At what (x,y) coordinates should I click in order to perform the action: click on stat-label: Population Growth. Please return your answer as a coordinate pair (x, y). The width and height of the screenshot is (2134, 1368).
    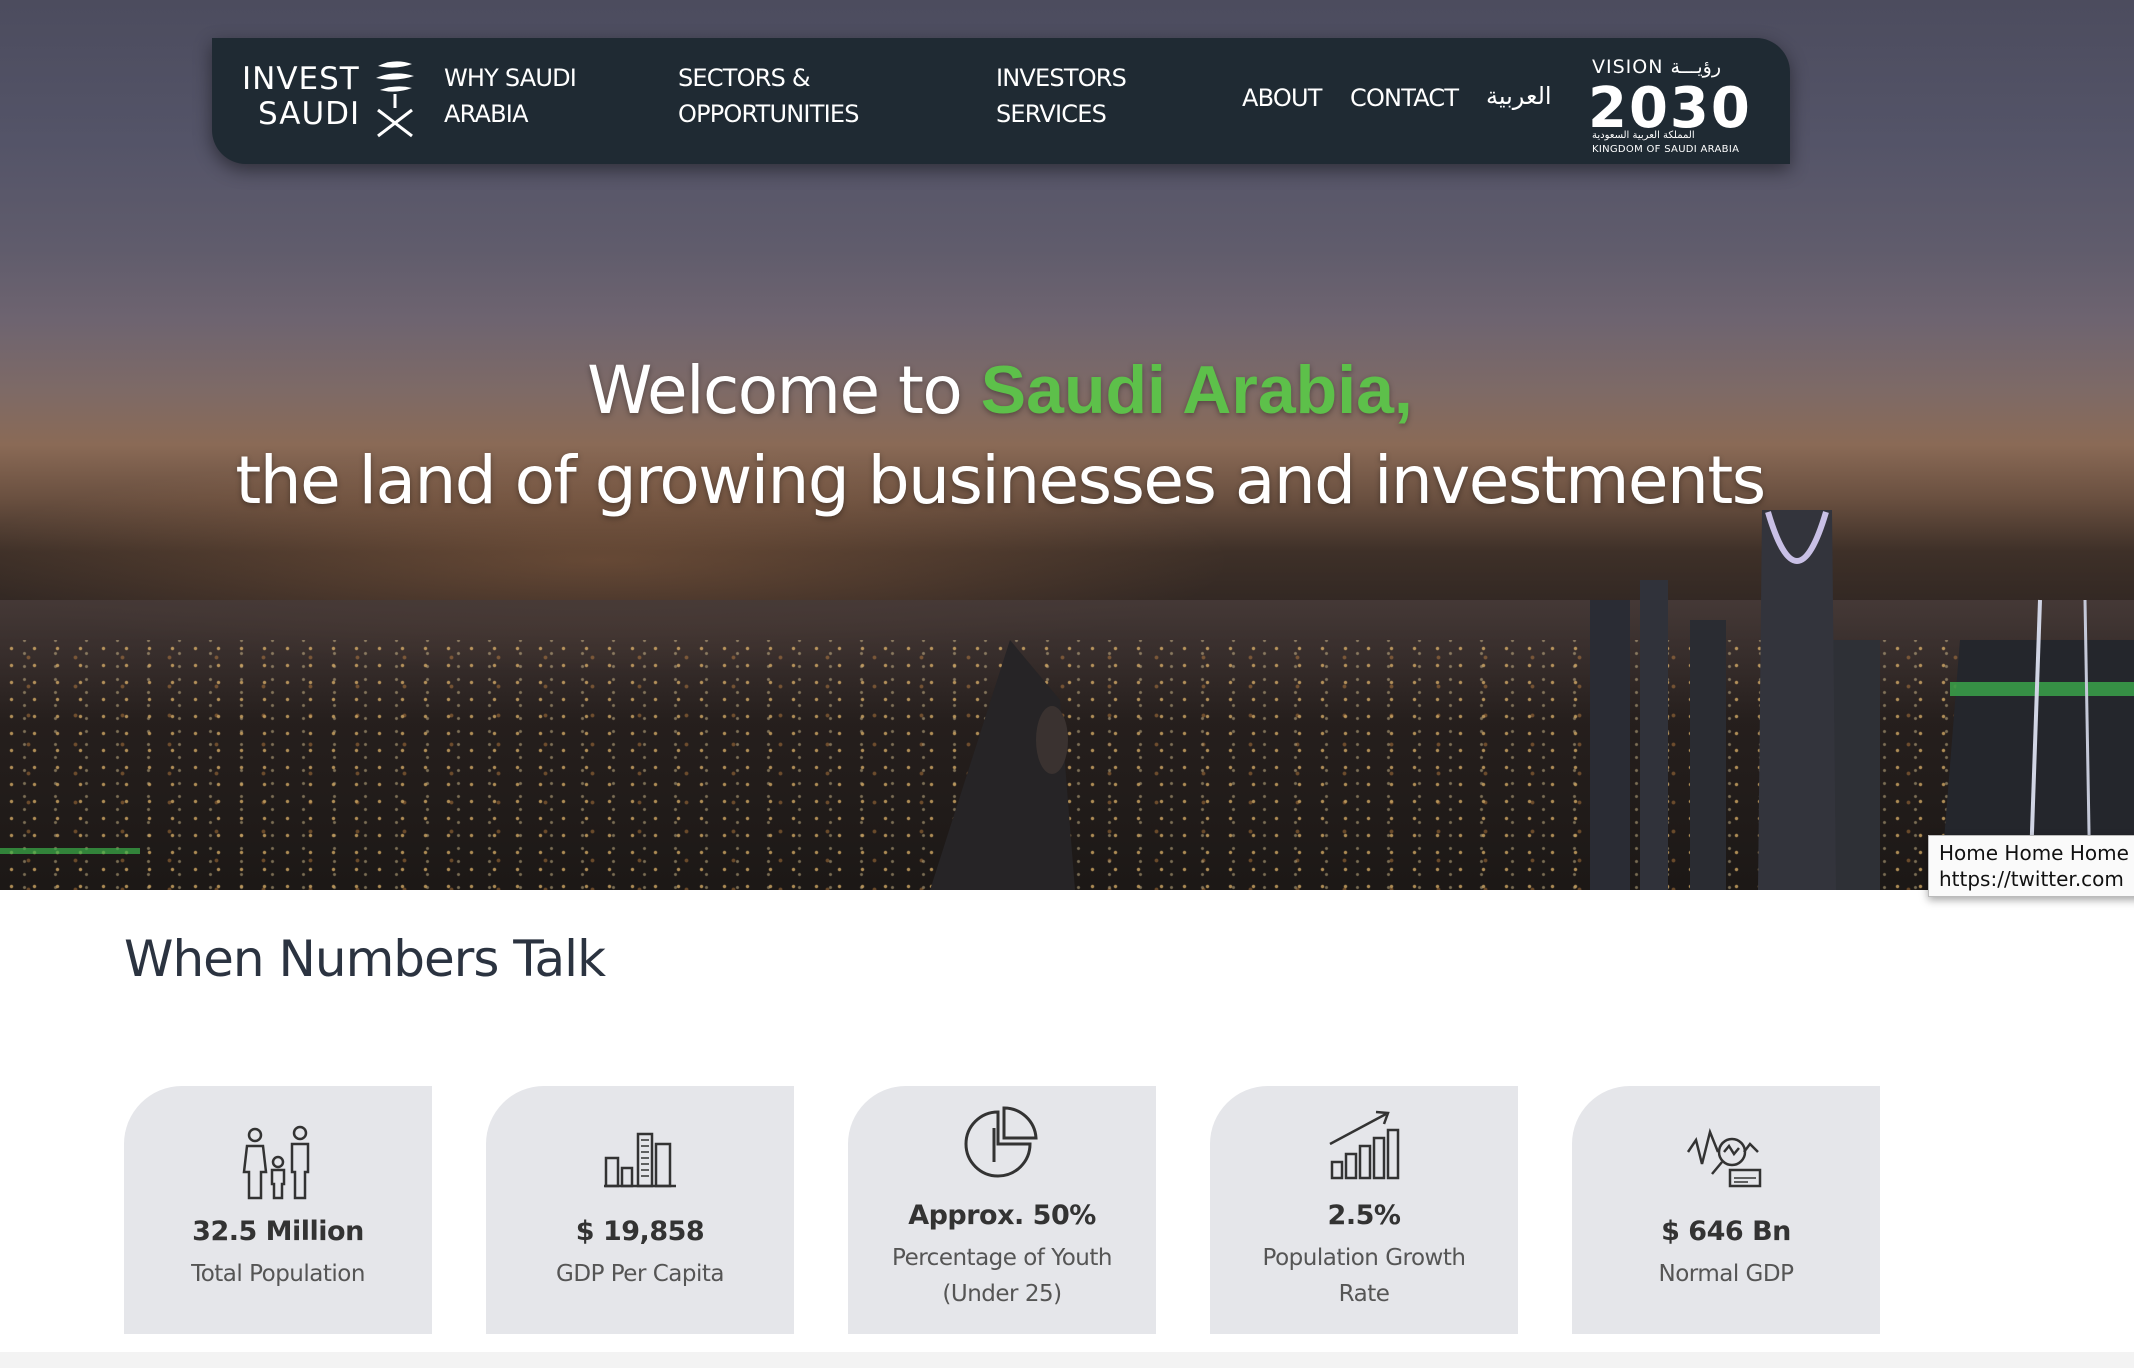
    Looking at the image, I should click on (1364, 1258).